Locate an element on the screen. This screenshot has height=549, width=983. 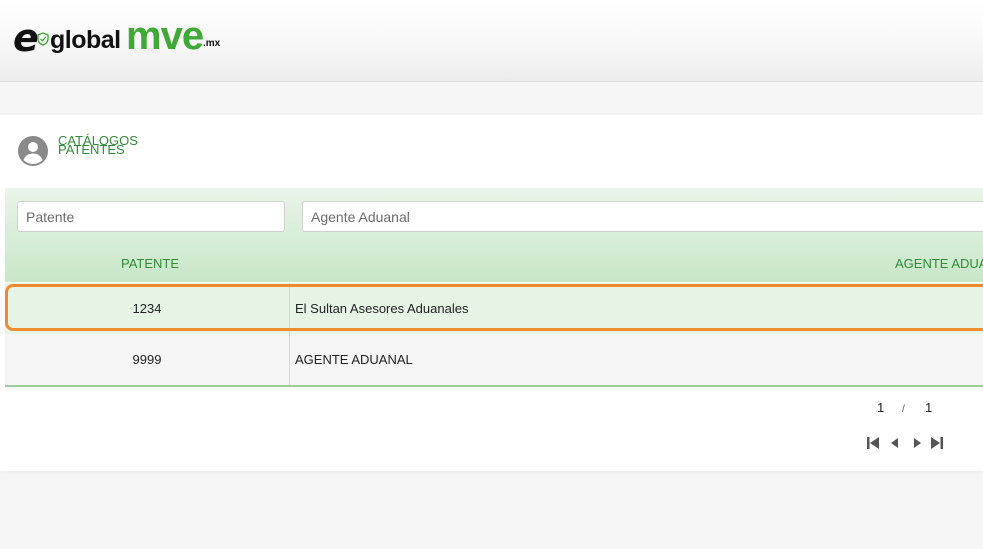
cell-agente-aduanal: El Sultan Asesores Aduanales is located at coordinates (382, 308).